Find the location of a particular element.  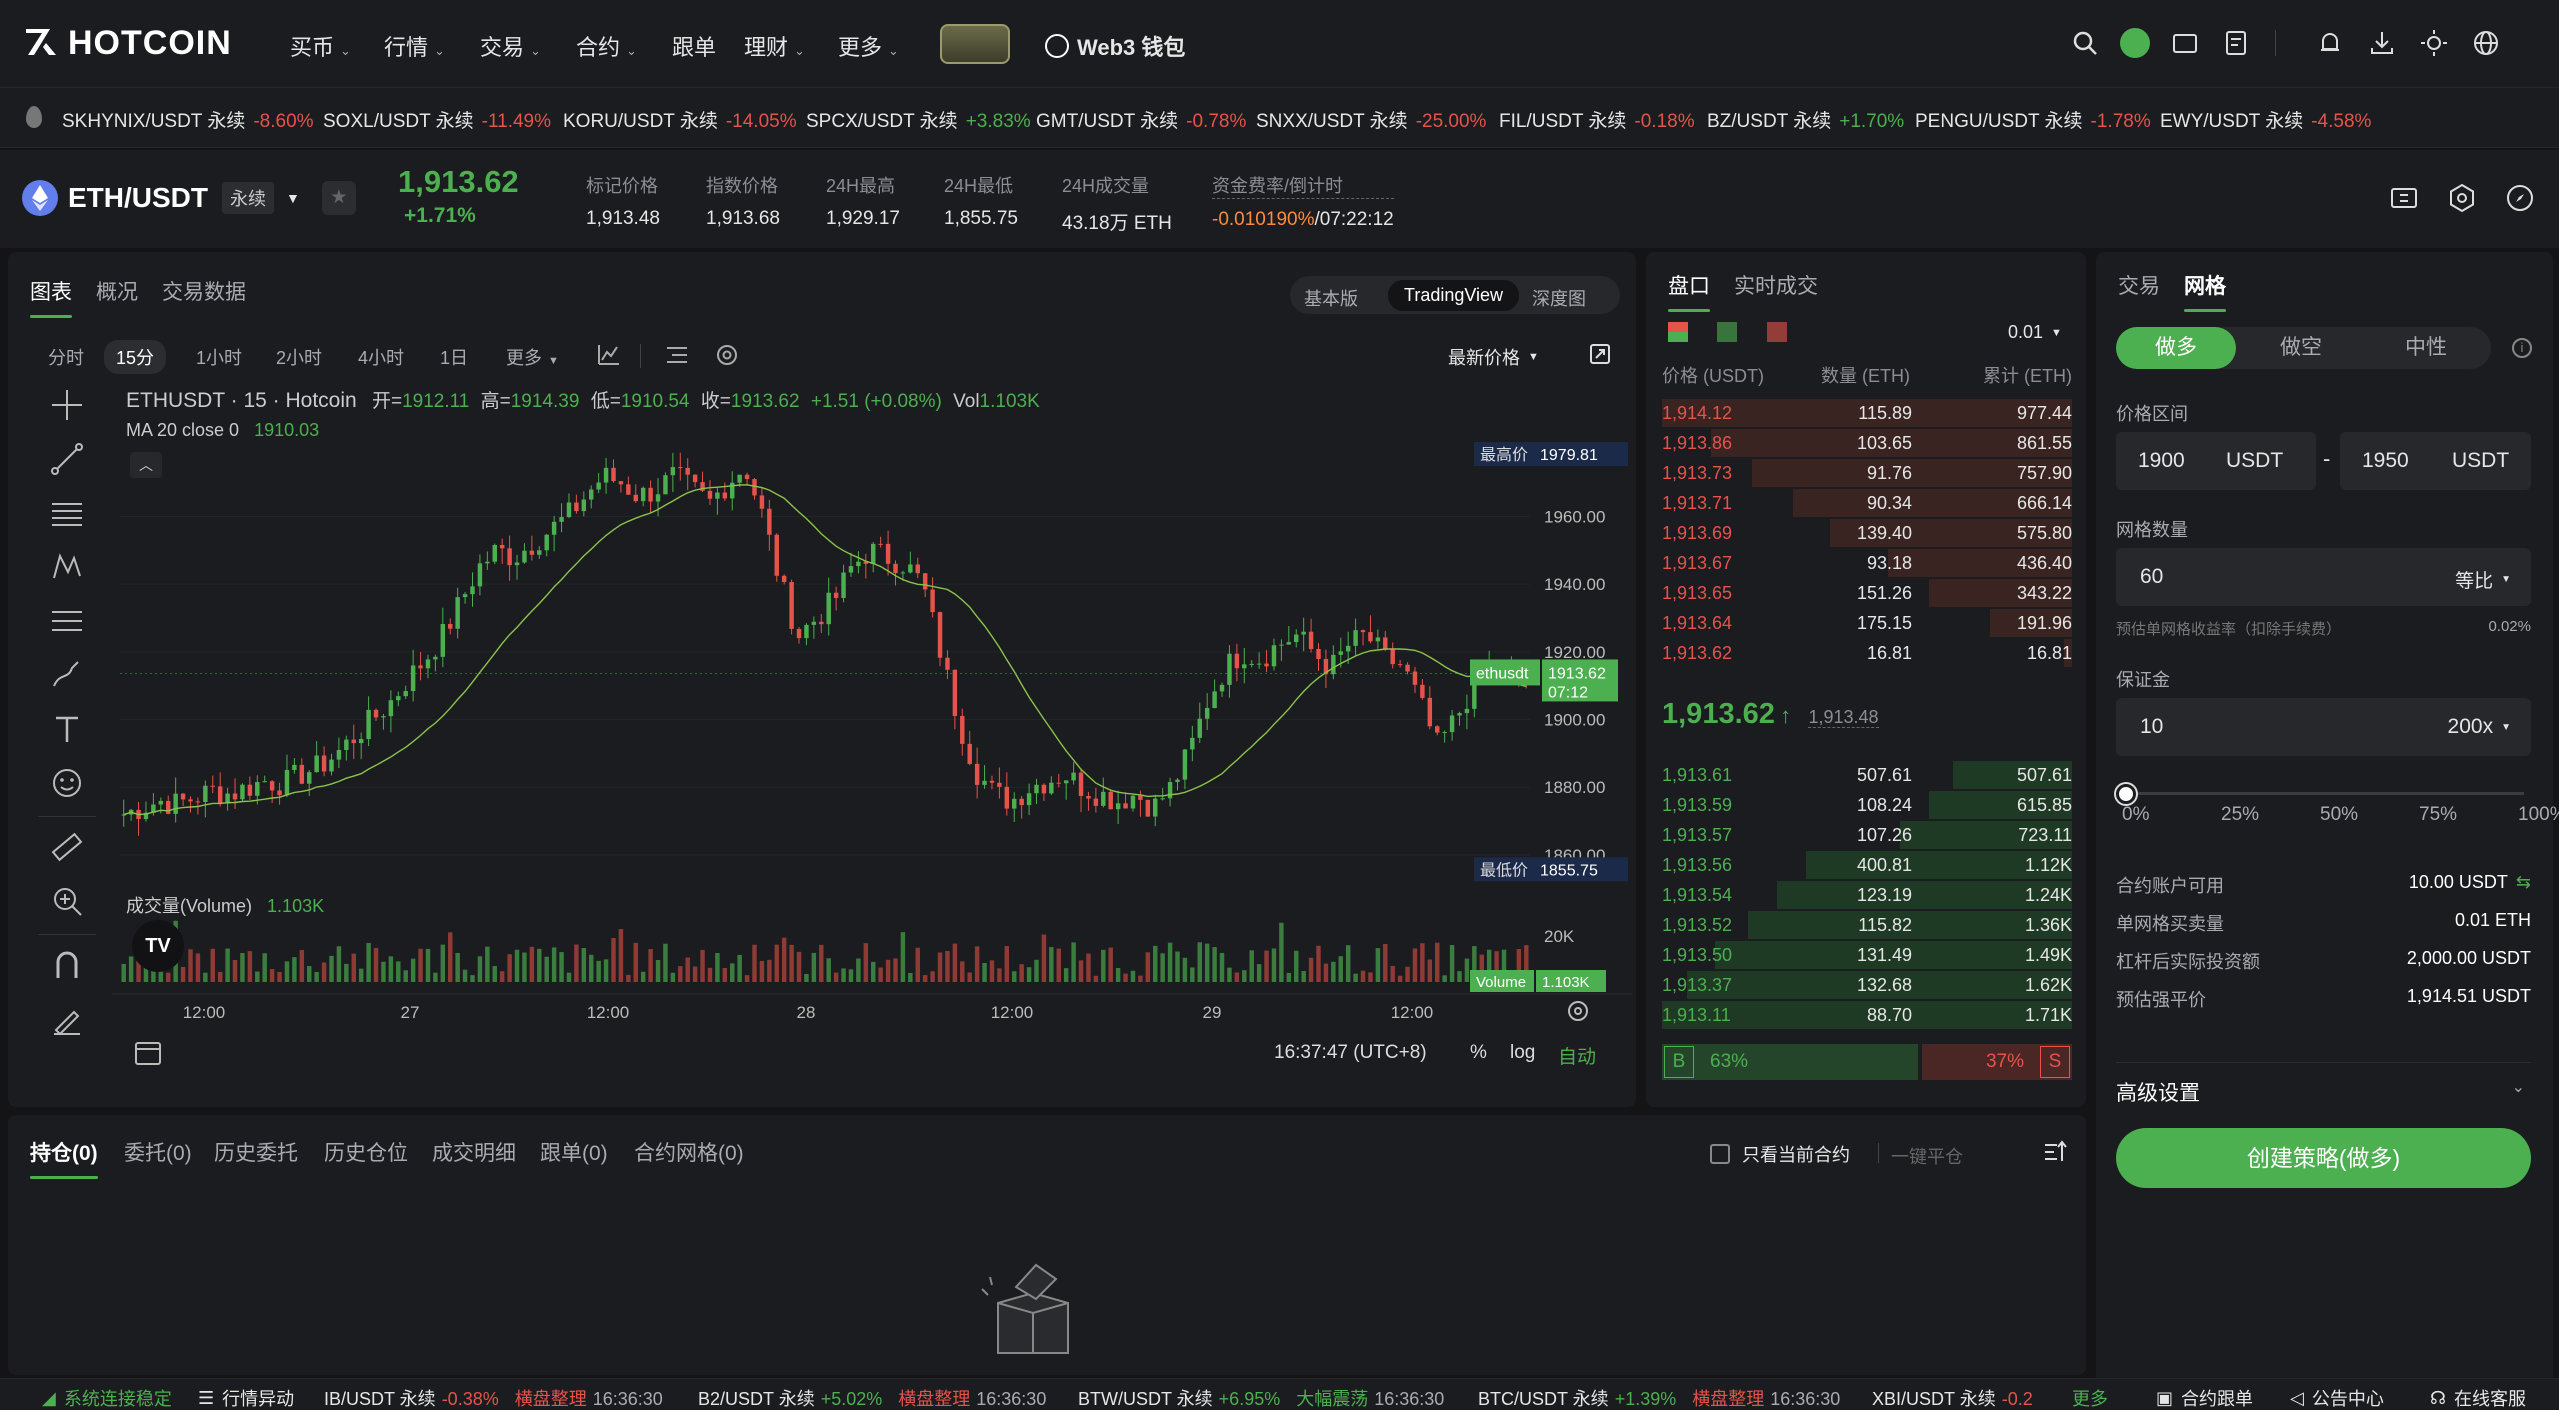

fib-icon is located at coordinates (67, 621).